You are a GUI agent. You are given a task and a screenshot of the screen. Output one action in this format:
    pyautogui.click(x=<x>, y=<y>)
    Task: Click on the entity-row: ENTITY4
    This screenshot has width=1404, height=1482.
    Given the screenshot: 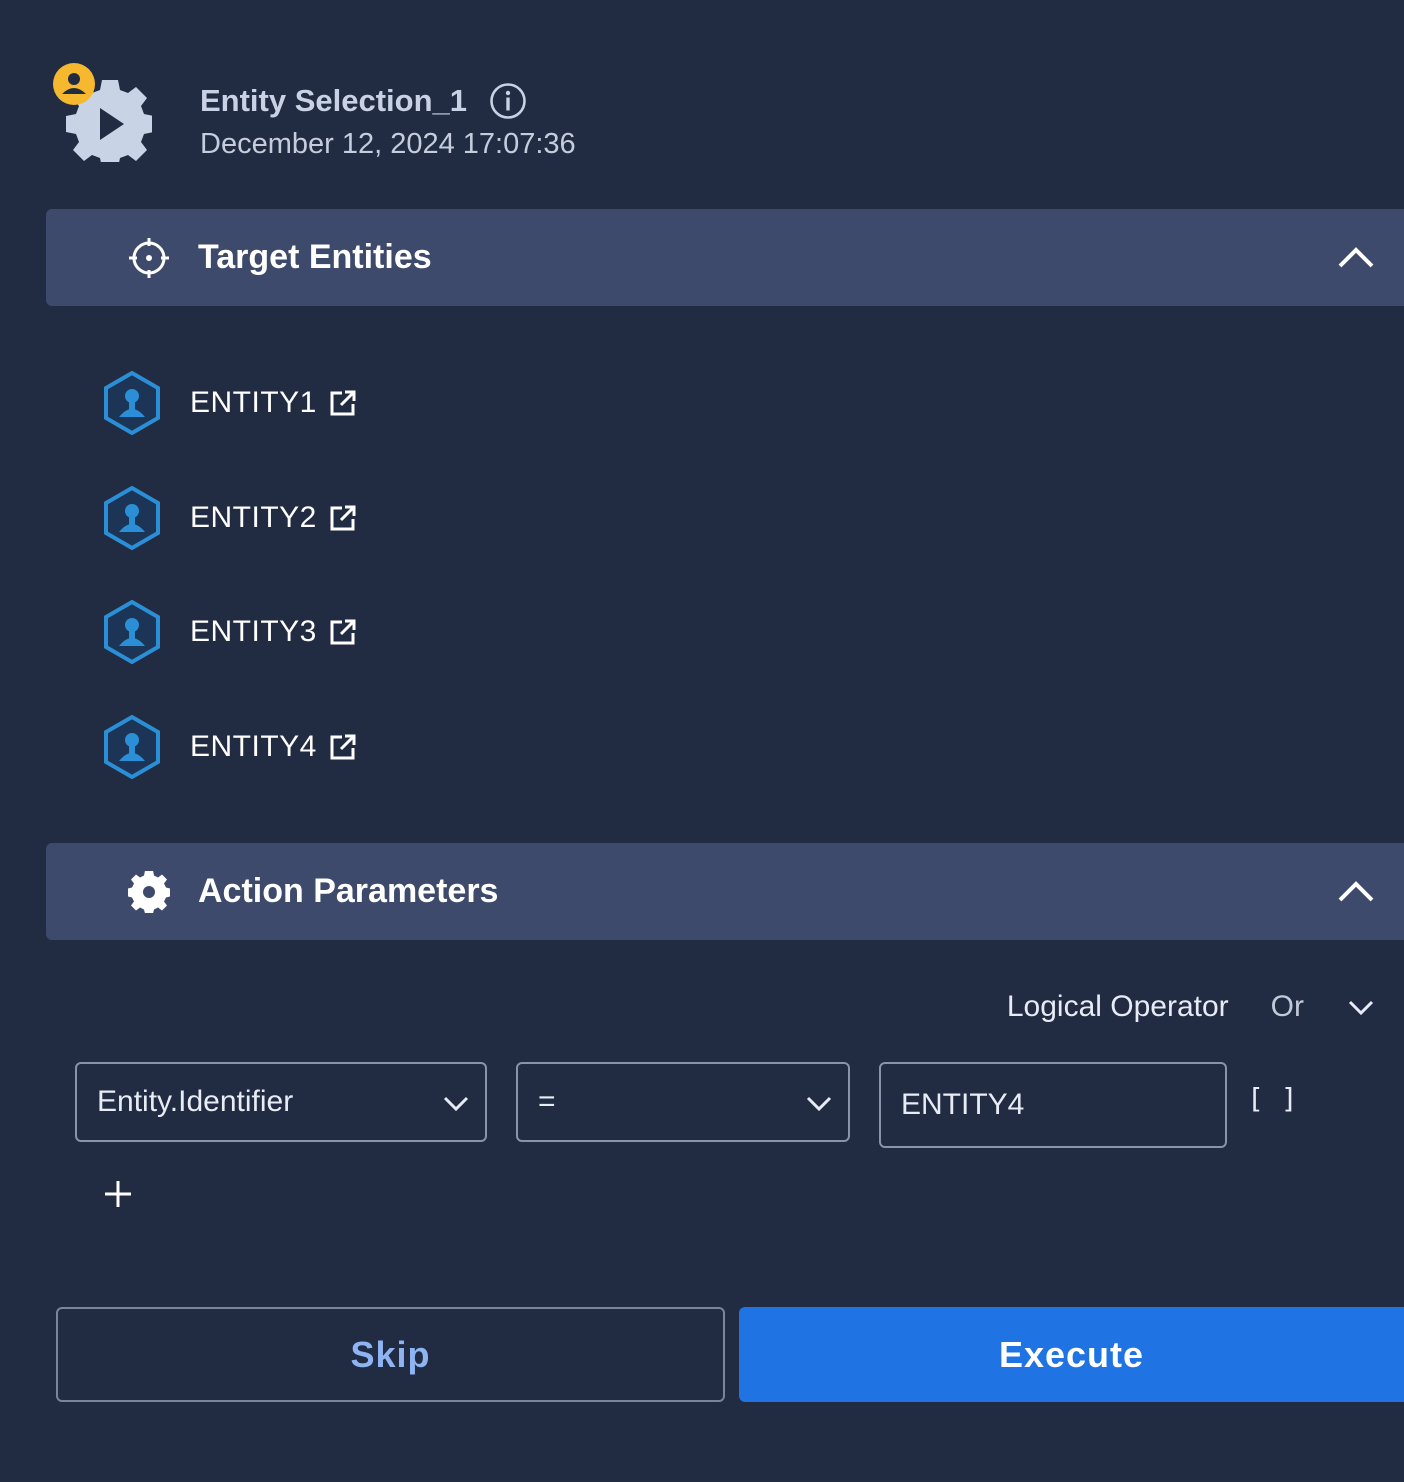 What is the action you would take?
    pyautogui.click(x=229, y=747)
    